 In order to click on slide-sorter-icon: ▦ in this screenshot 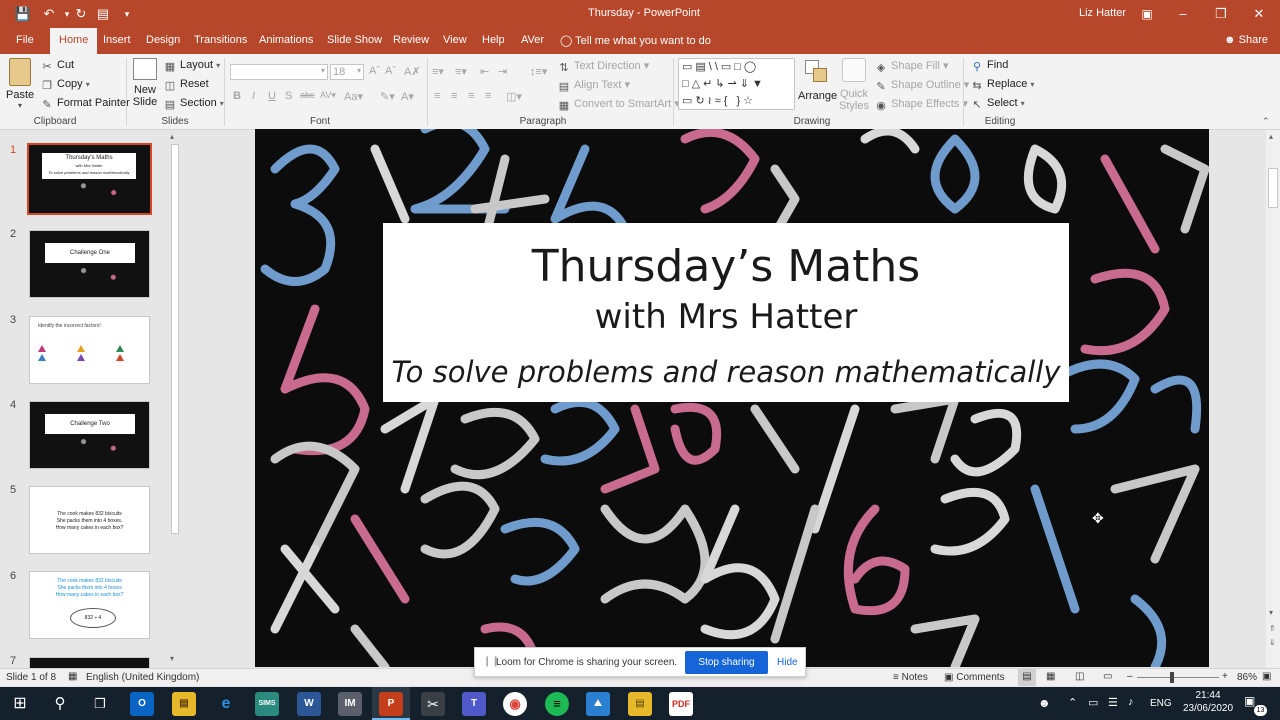, I will do `click(1050, 676)`.